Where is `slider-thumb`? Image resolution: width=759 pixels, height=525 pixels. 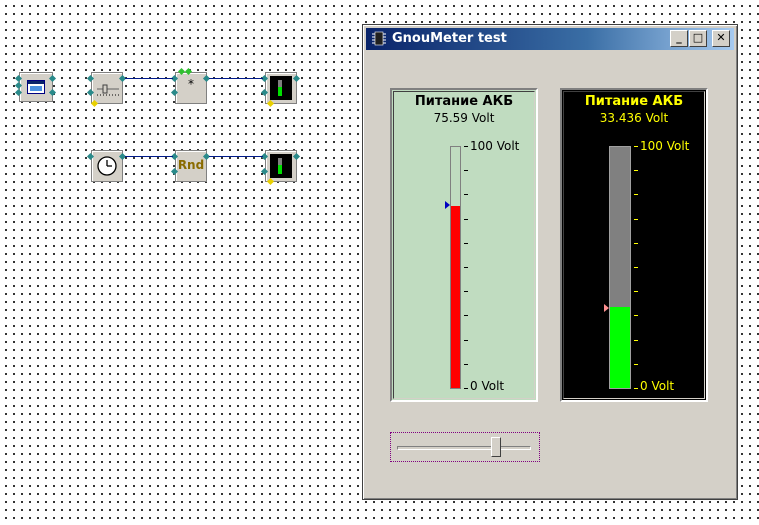 slider-thumb is located at coordinates (496, 447).